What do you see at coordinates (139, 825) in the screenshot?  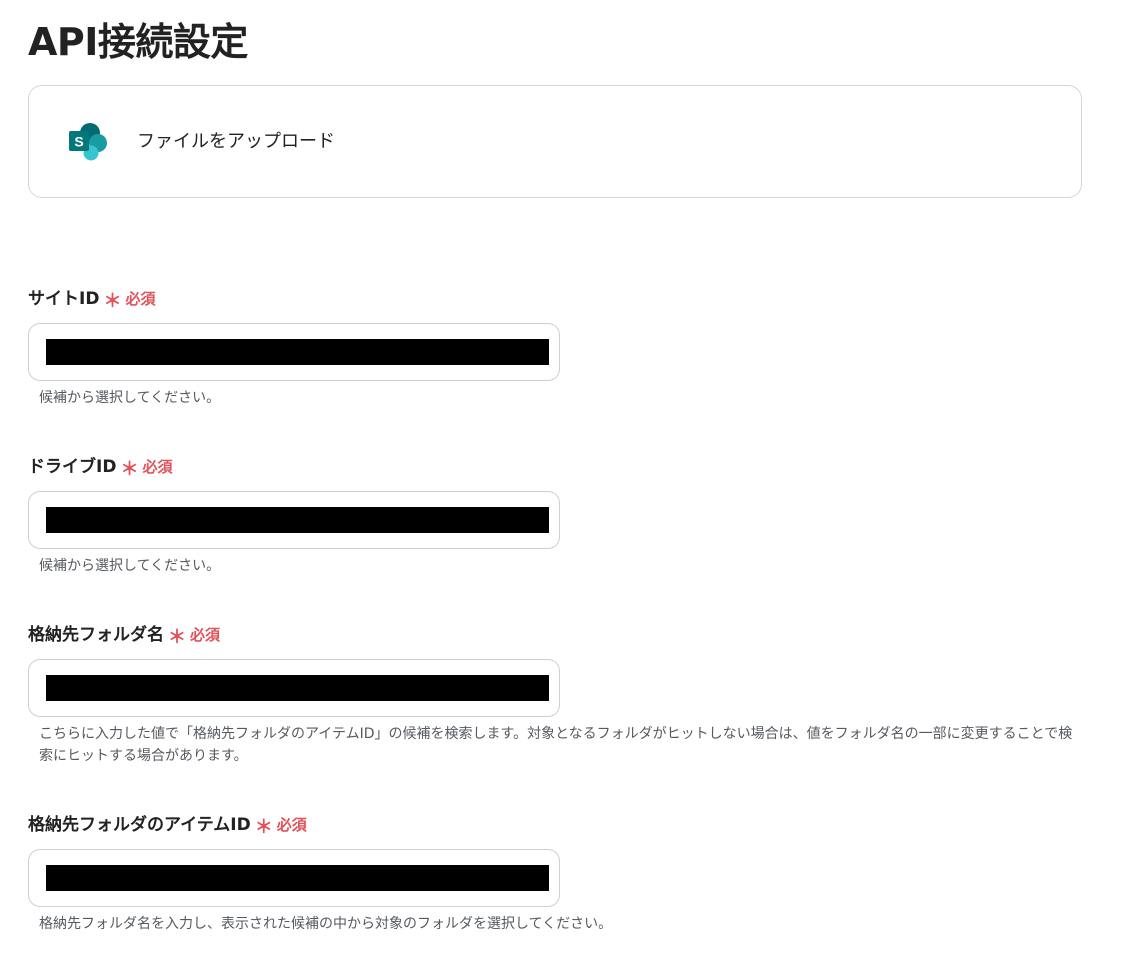 I see `field-label-text: 格納先フォルダのアイテムID` at bounding box center [139, 825].